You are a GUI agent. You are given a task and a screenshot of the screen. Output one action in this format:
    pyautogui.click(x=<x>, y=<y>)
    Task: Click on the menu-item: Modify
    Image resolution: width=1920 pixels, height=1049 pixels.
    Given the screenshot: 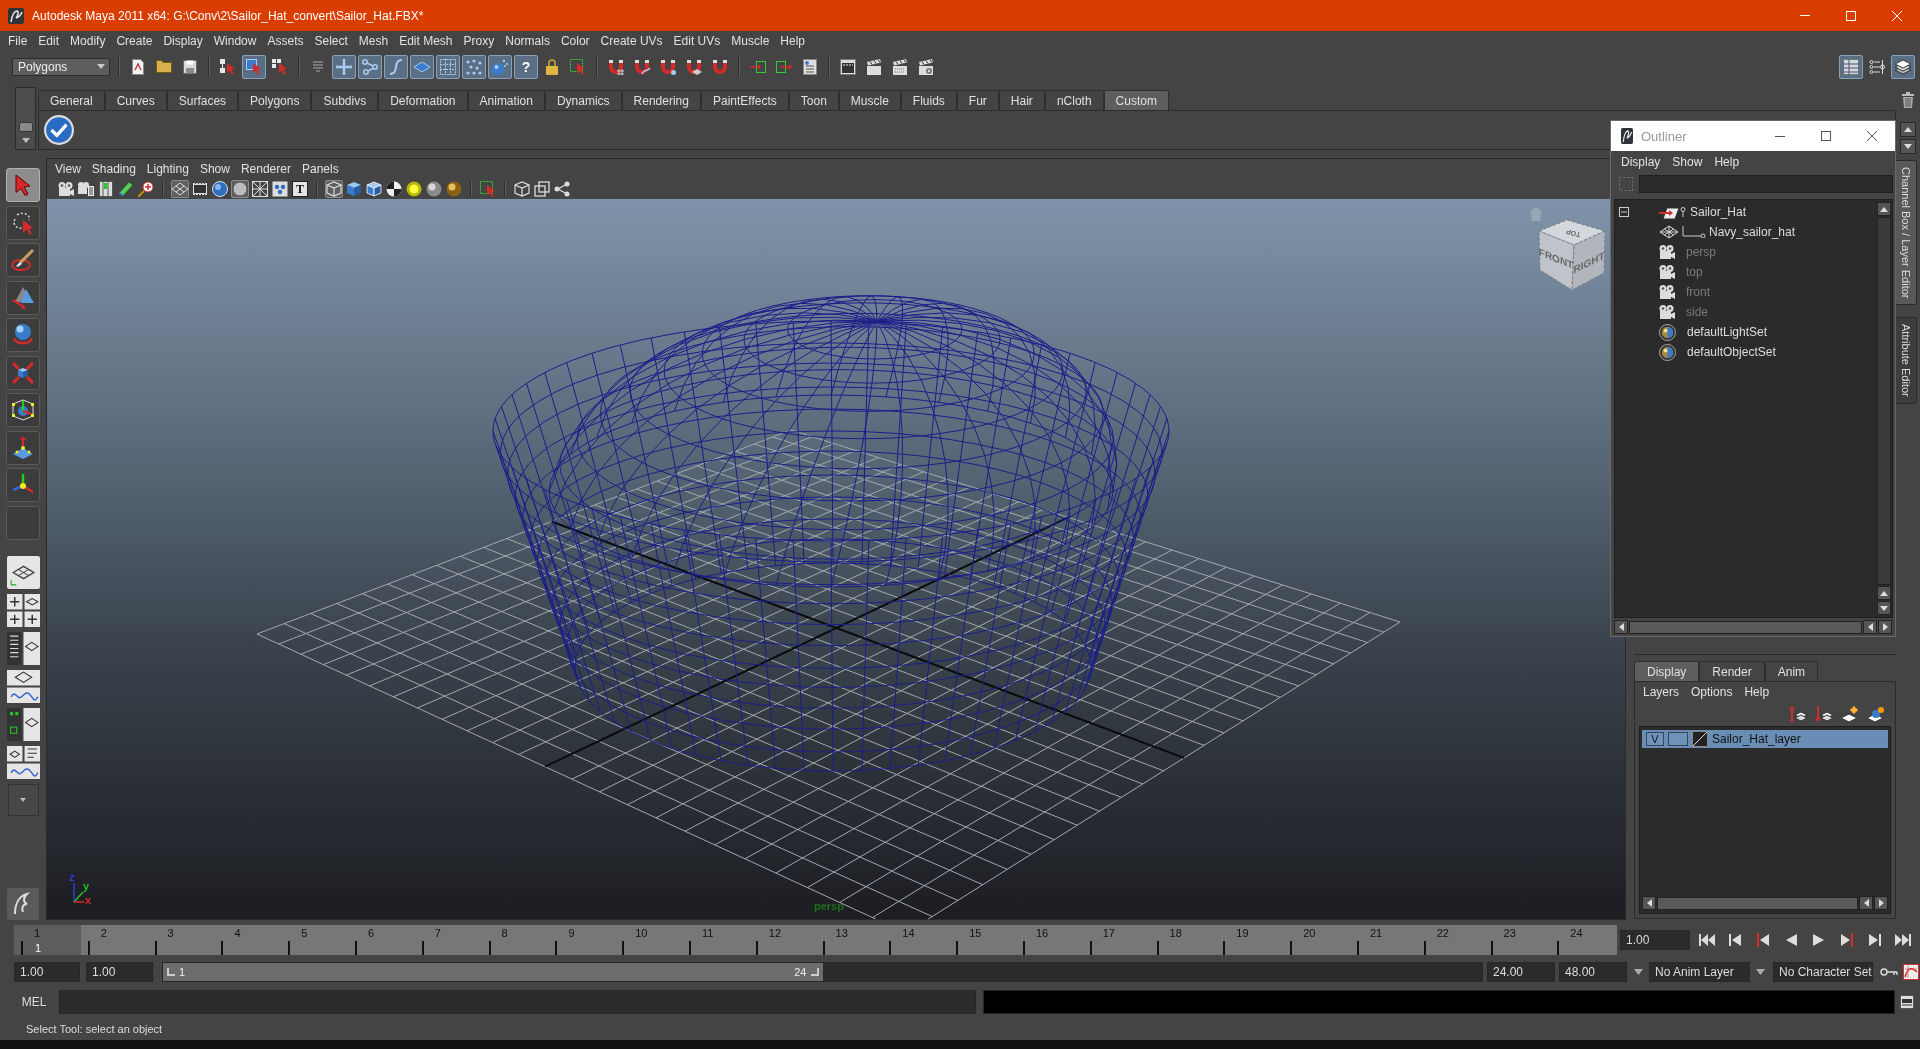 What is the action you would take?
    pyautogui.click(x=88, y=41)
    